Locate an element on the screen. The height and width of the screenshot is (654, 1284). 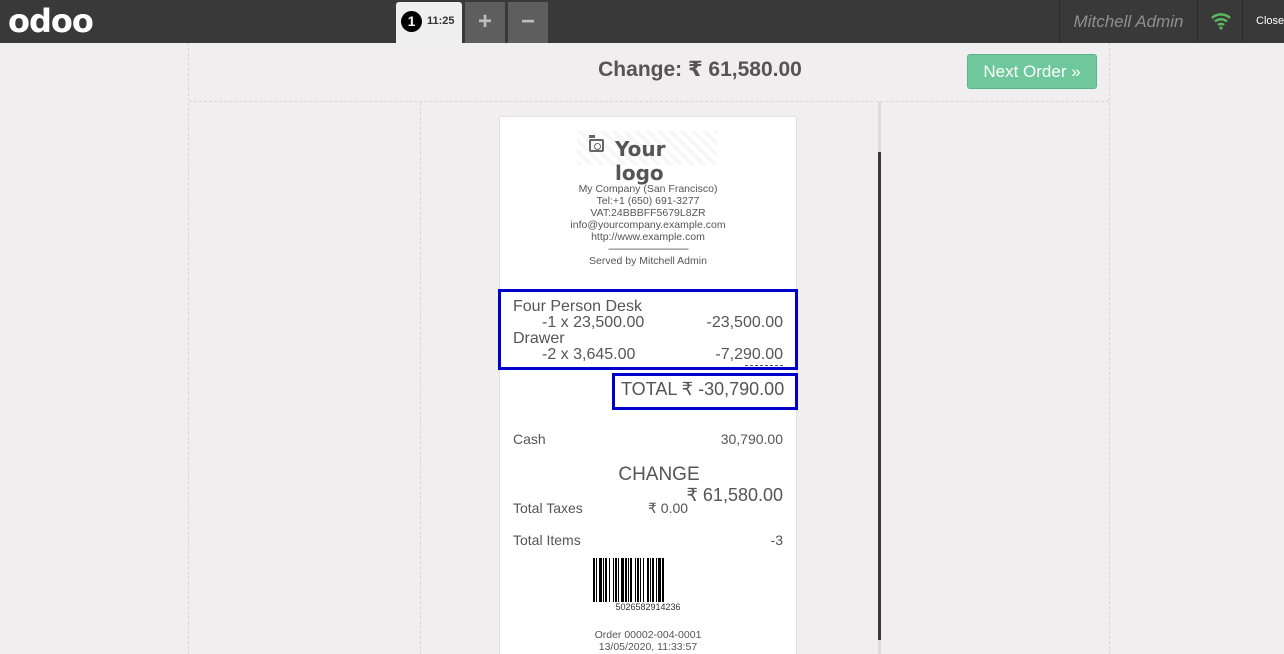
close-button: Close is located at coordinates (1270, 21).